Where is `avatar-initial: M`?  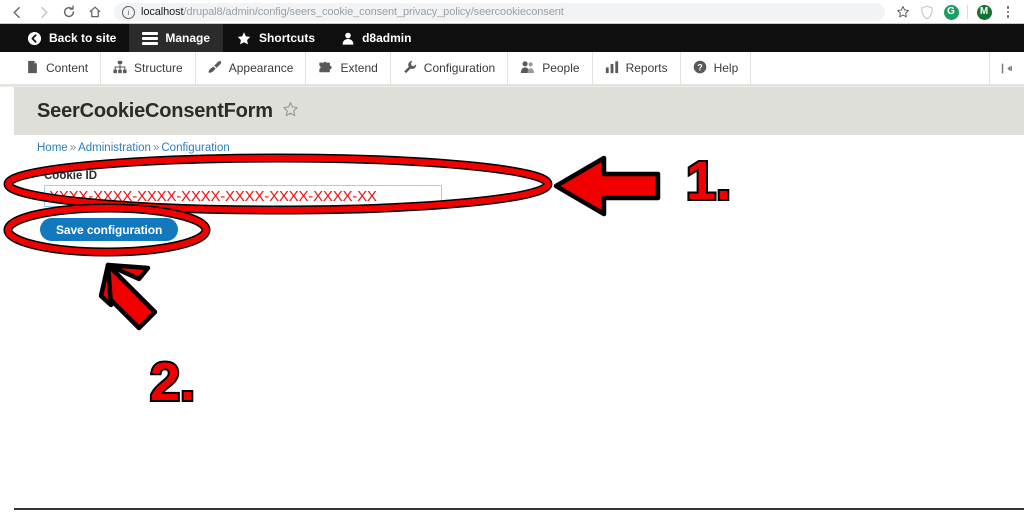
avatar-initial: M is located at coordinates (984, 12).